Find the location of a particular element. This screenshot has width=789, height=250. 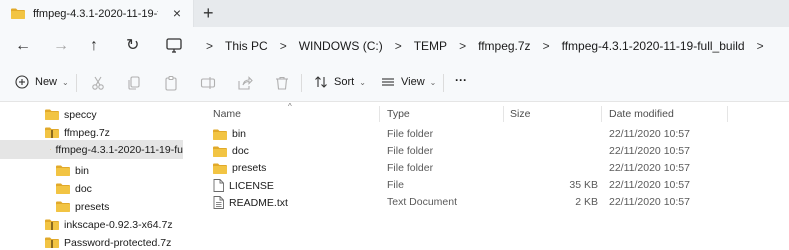

sidebar-item-inkscape-7z: inkscape-0.92.3-x64.7z is located at coordinates (109, 224).